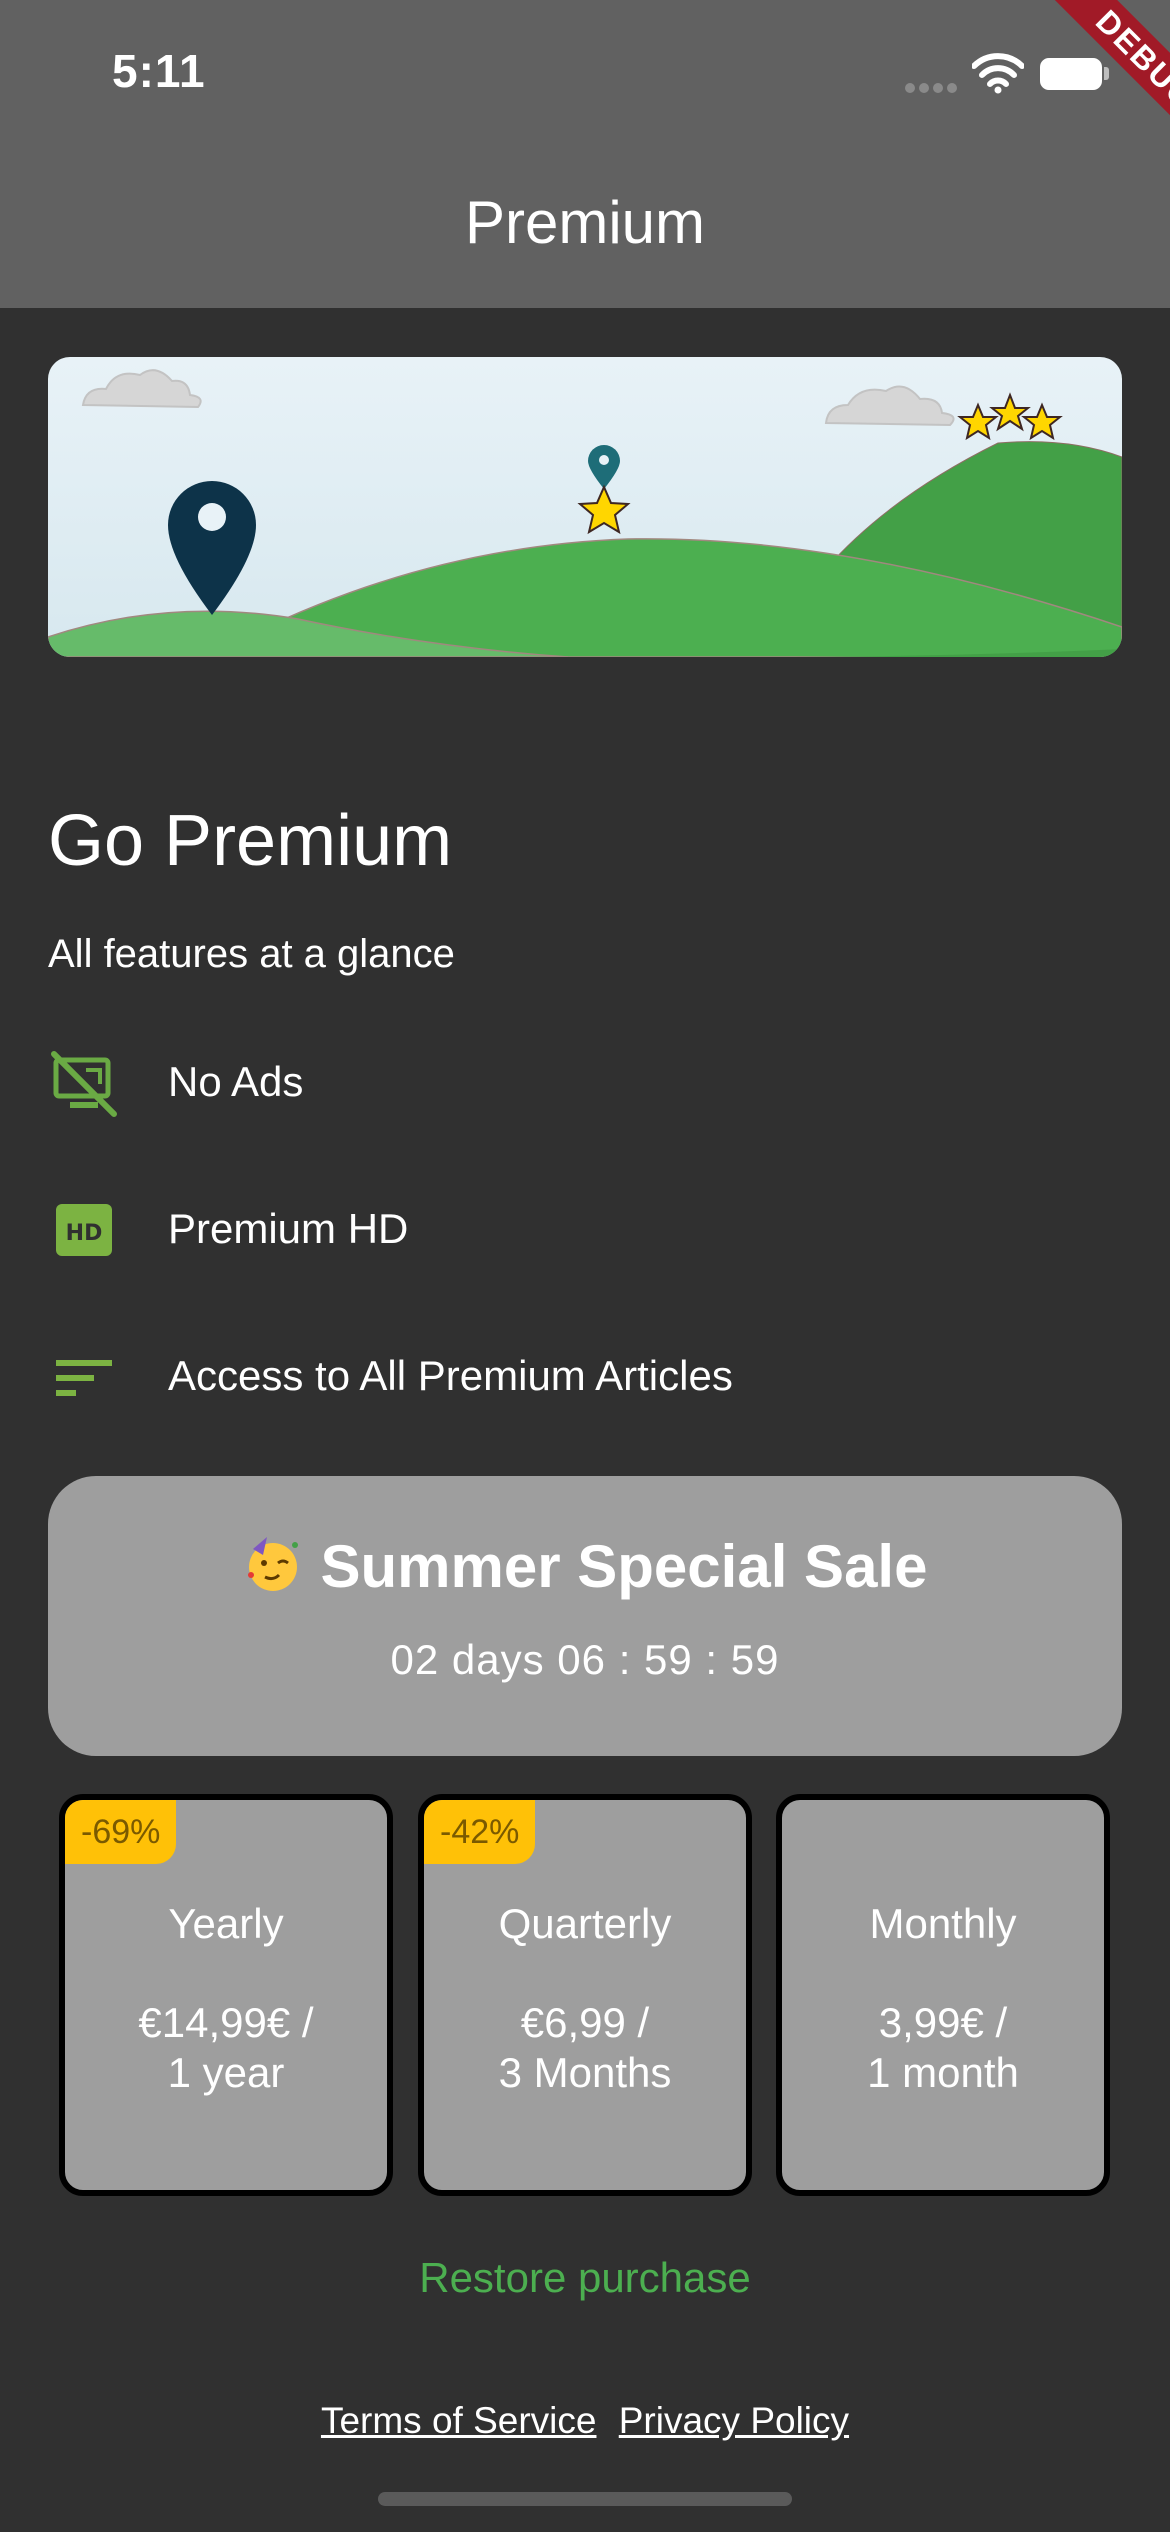  Describe the element at coordinates (450, 1375) in the screenshot. I see `feature-premium-articles: Access to All Premium Articles` at that location.